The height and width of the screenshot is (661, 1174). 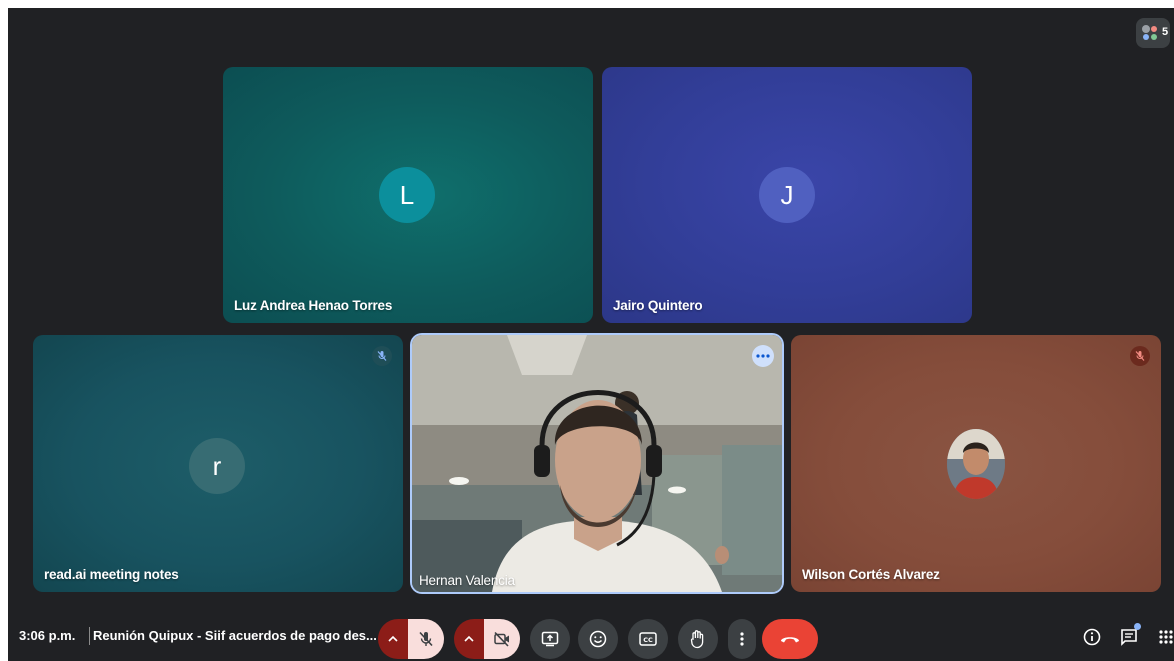 I want to click on participant-tile-jairo: J Jairo Quintero, so click(x=787, y=195).